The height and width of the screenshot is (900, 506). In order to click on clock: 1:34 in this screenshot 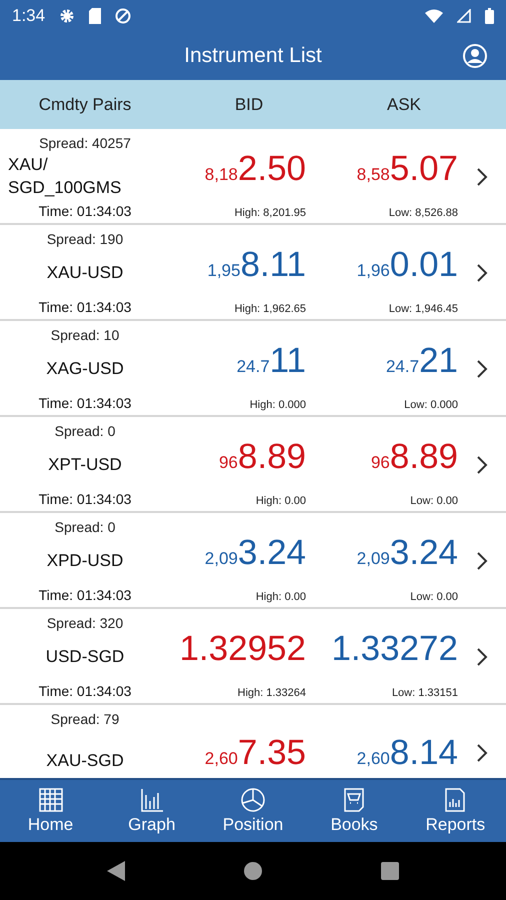, I will do `click(29, 16)`.